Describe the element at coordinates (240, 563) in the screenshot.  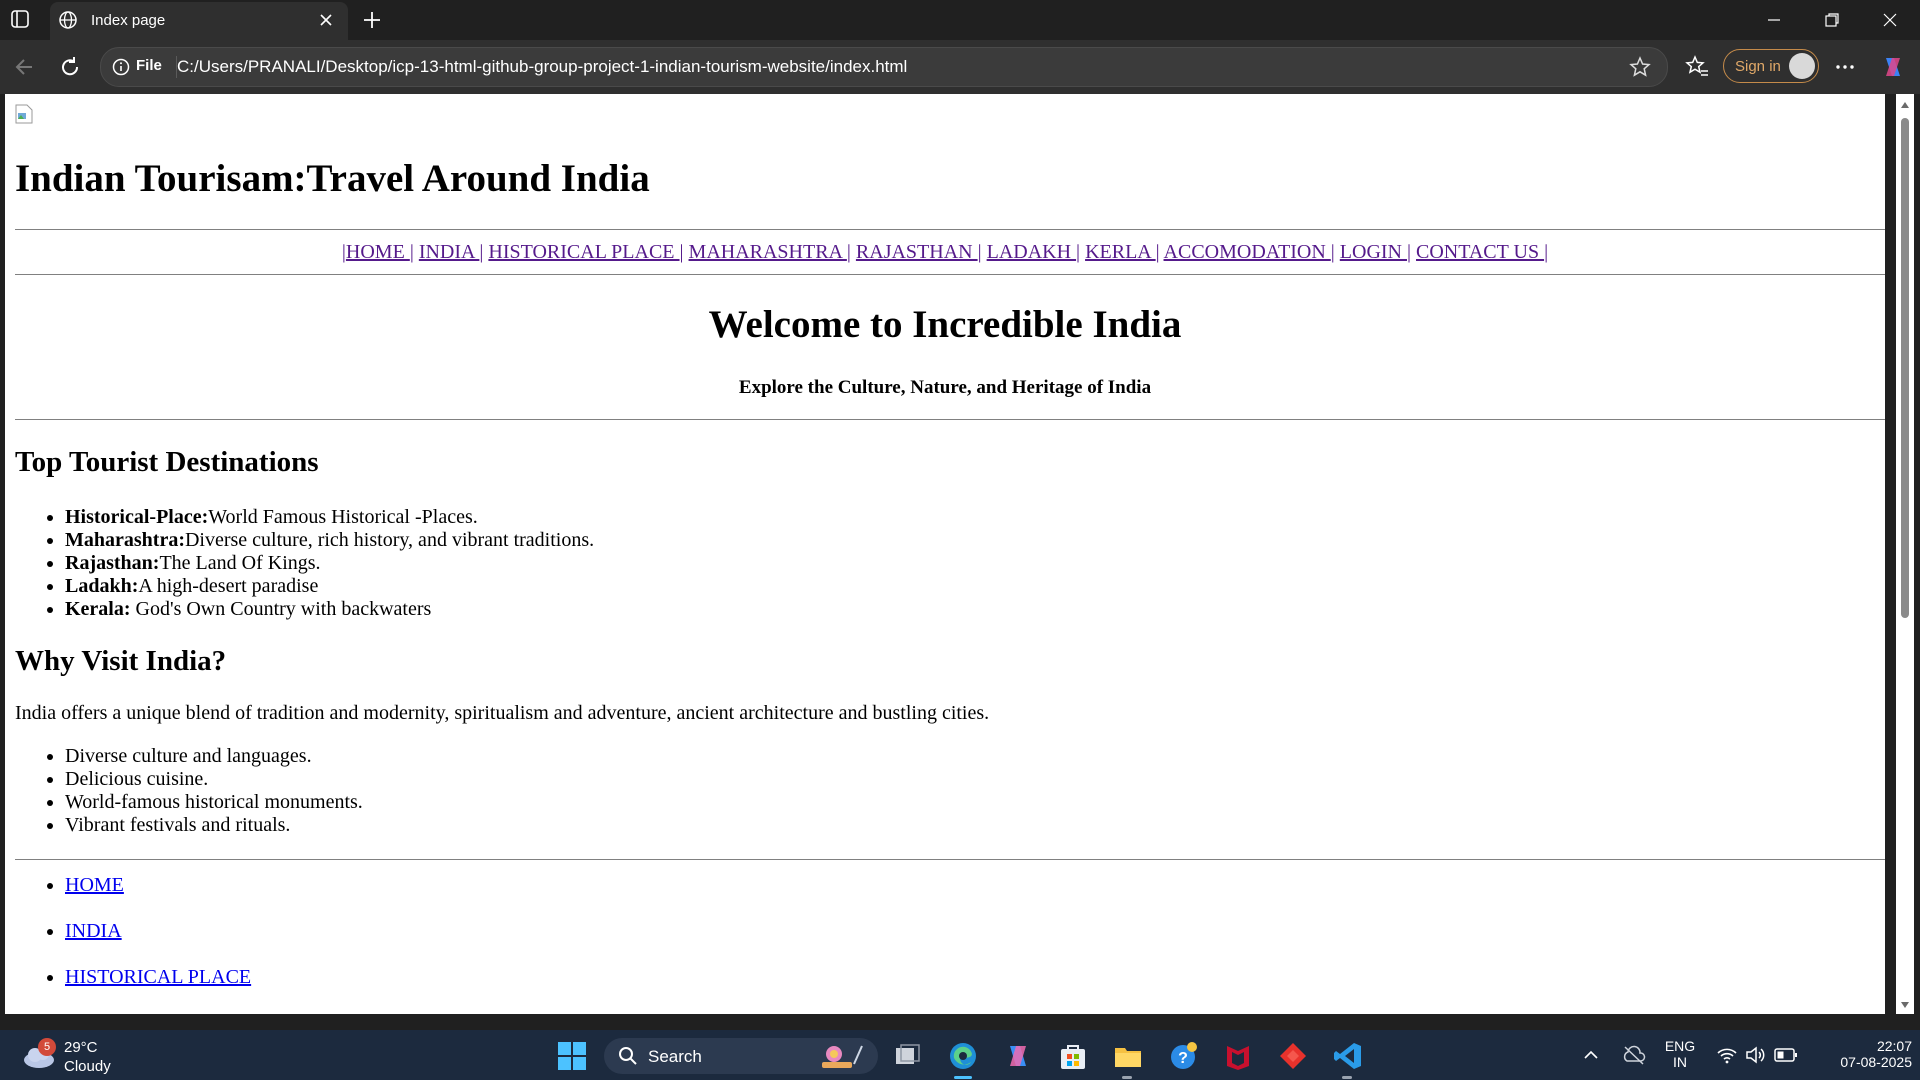
I see `destination-desc: The Land Of Kings.` at that location.